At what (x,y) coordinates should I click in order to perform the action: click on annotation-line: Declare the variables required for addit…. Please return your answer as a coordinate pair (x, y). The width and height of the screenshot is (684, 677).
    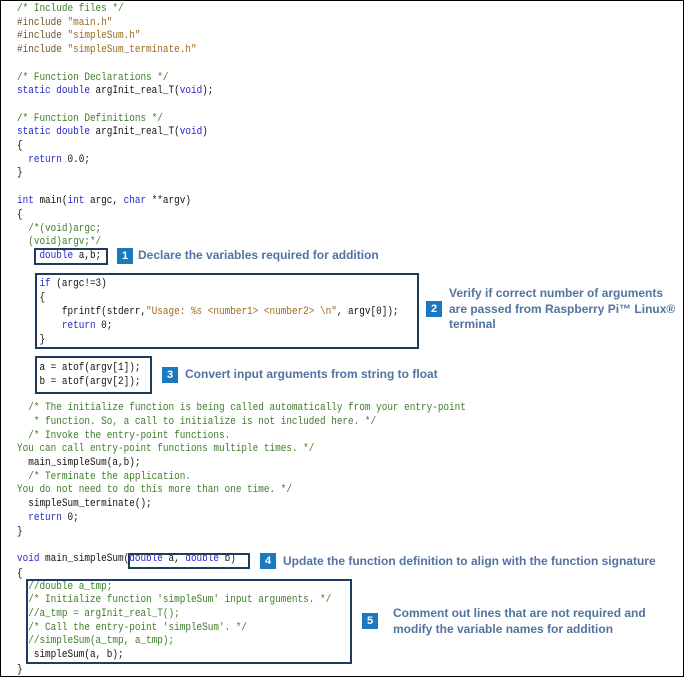
    Looking at the image, I should click on (258, 255).